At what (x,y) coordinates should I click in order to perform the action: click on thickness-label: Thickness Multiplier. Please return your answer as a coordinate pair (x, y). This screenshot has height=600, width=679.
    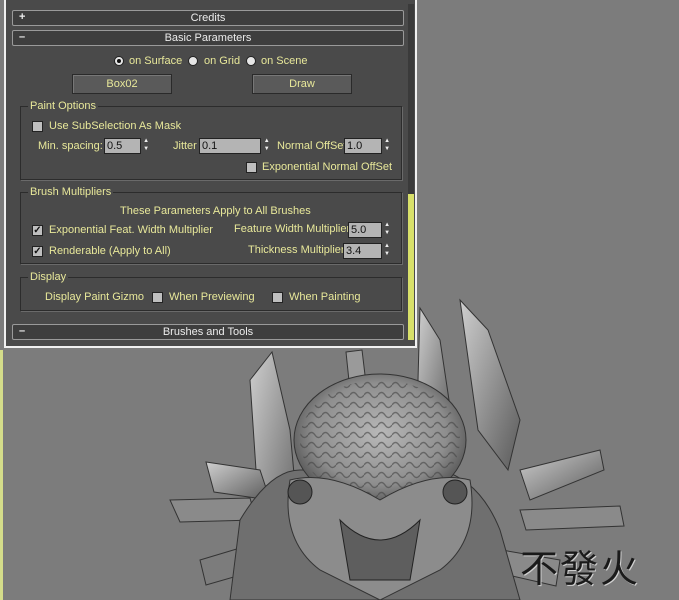
    Looking at the image, I should click on (296, 250).